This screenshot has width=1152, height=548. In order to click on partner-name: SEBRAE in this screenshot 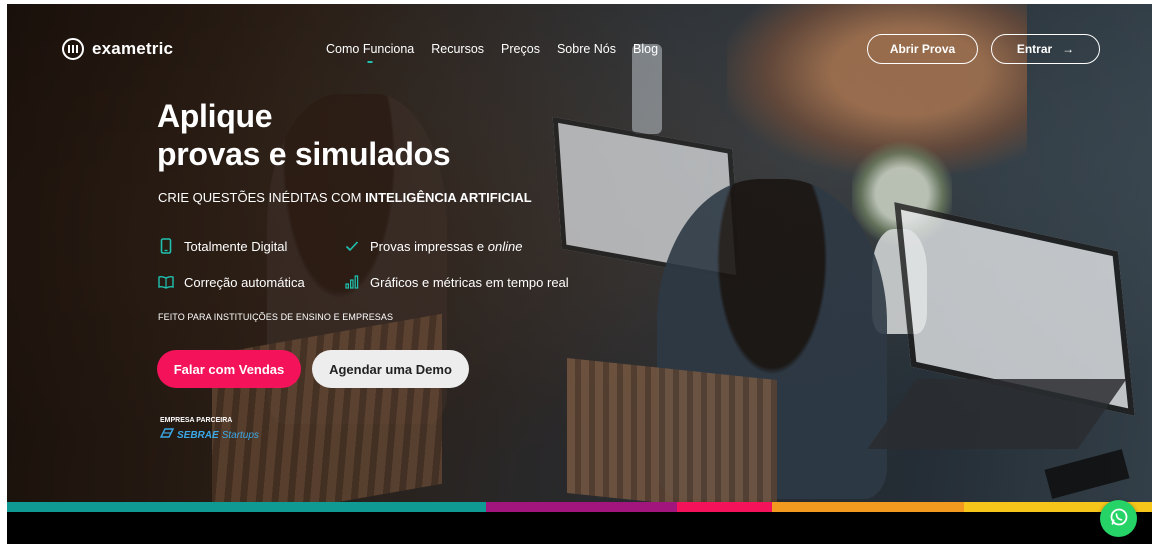, I will do `click(198, 435)`.